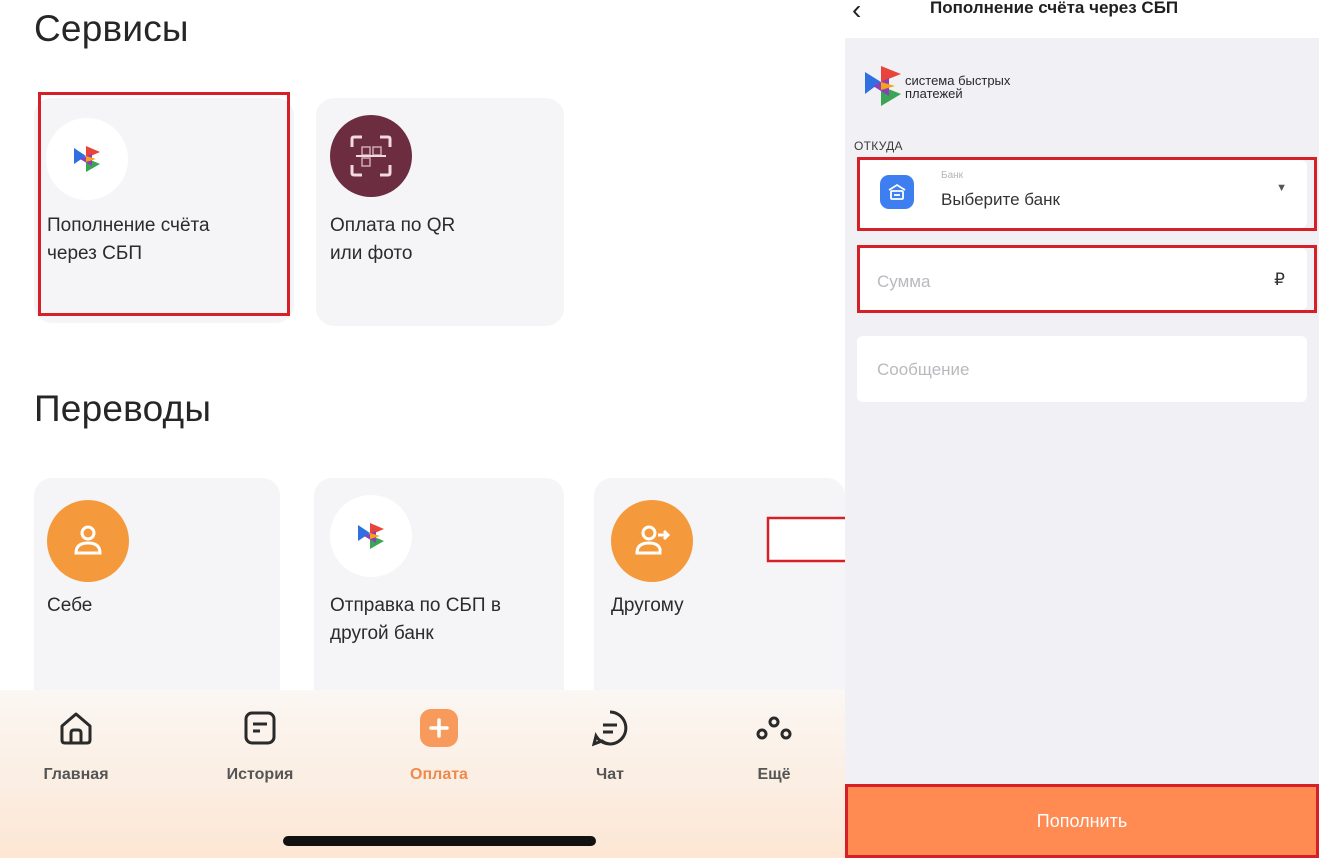  What do you see at coordinates (1000, 199) in the screenshot?
I see `bank-value: Выберите банк` at bounding box center [1000, 199].